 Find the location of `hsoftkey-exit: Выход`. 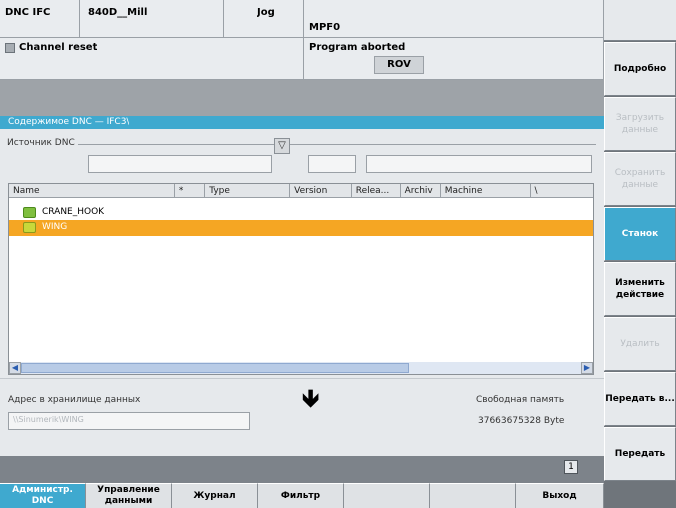

hsoftkey-exit: Выход is located at coordinates (560, 495).